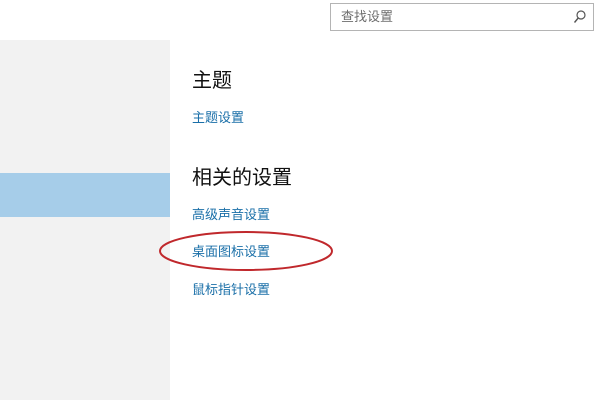  I want to click on search-box, so click(462, 17).